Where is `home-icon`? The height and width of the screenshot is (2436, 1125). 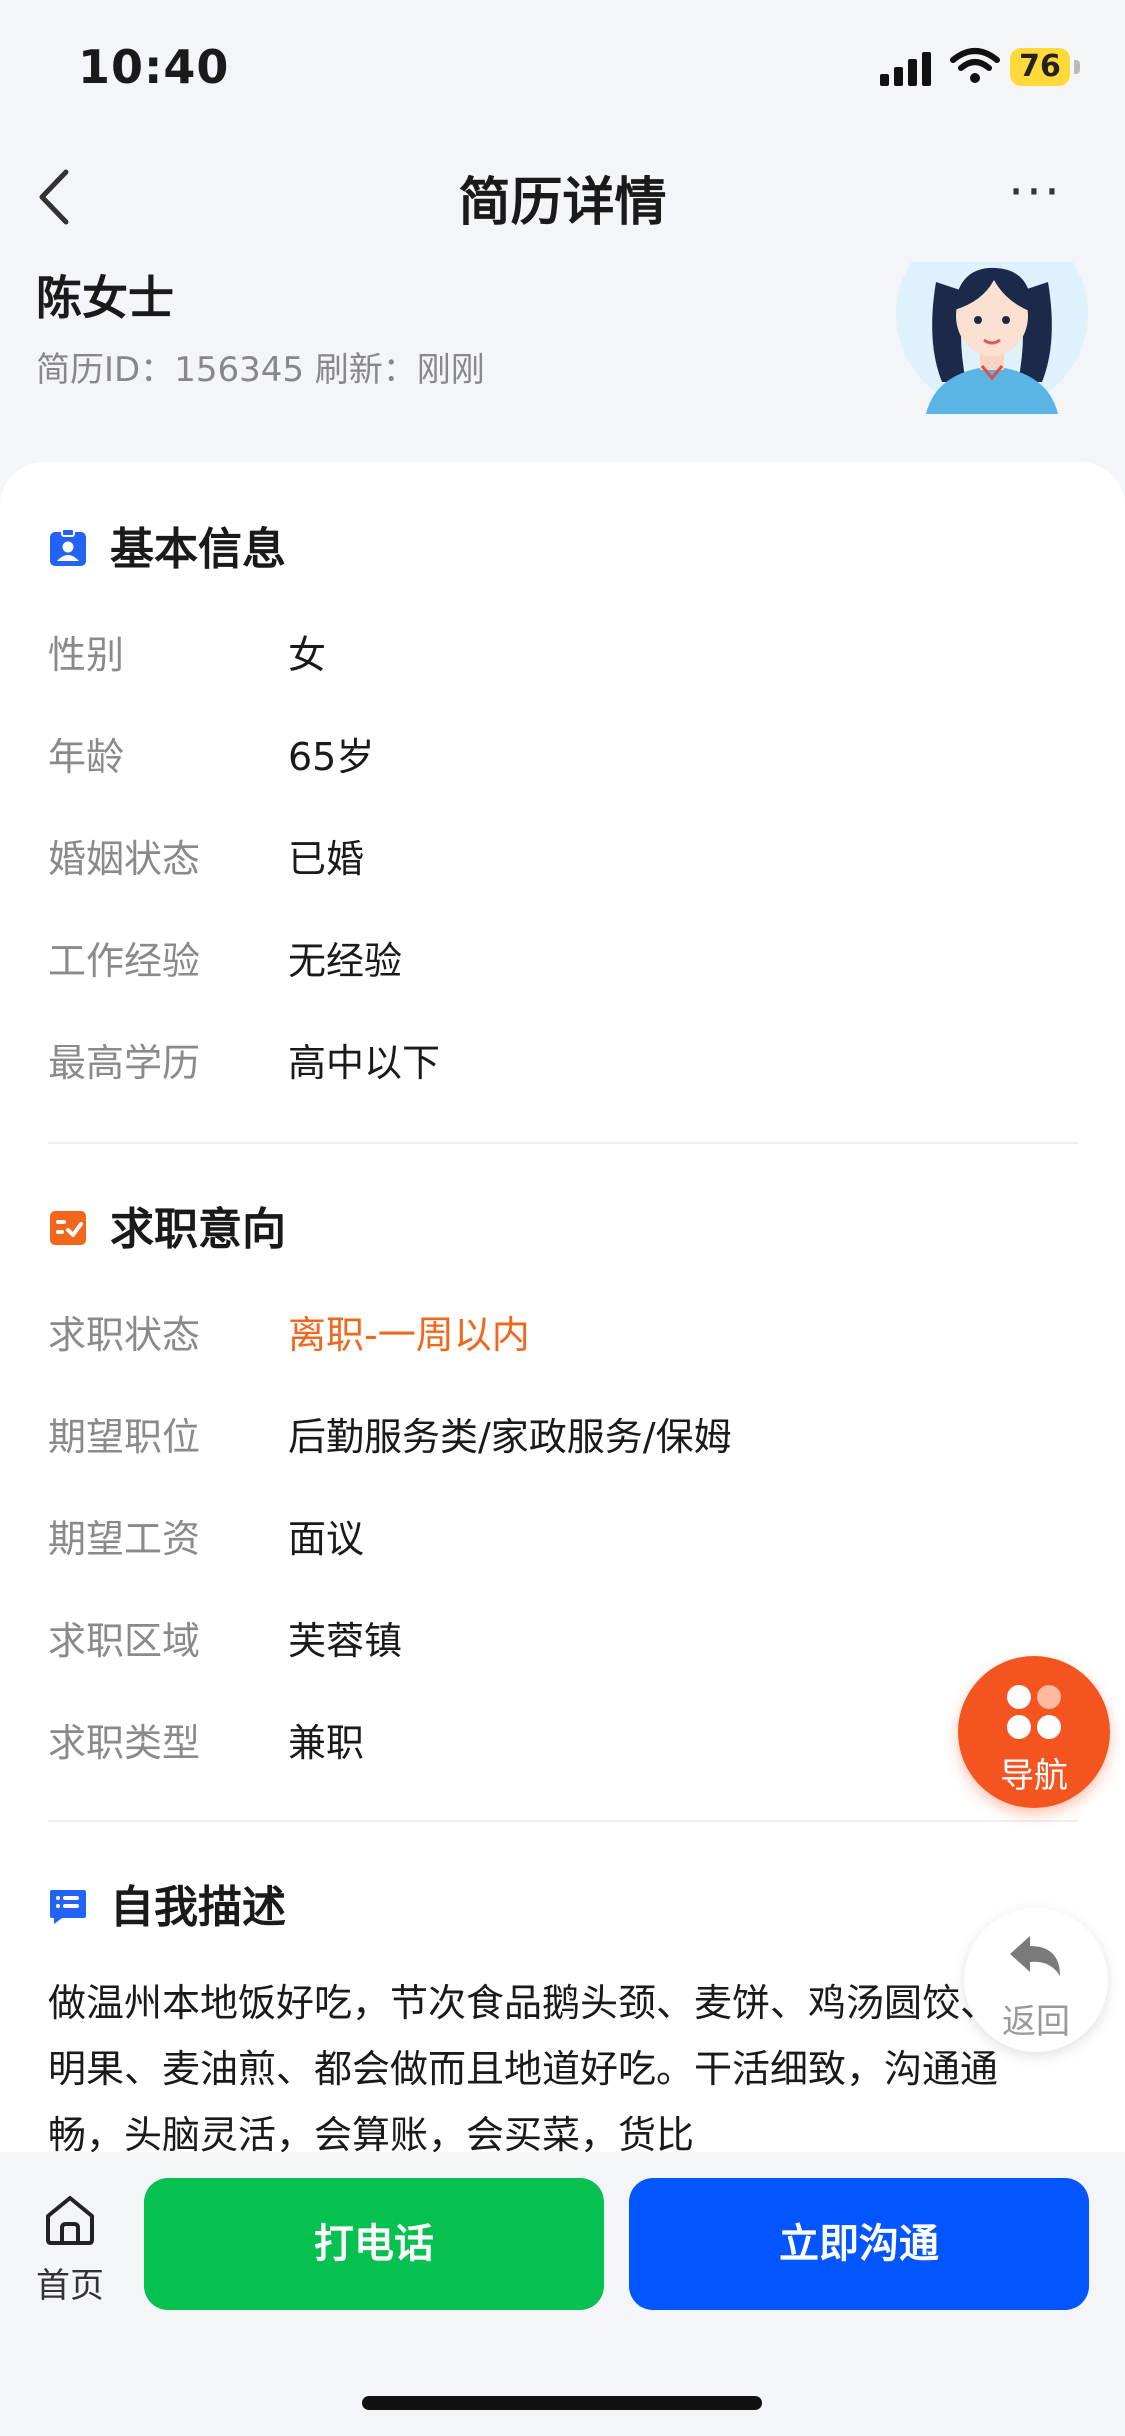
home-icon is located at coordinates (70, 2220).